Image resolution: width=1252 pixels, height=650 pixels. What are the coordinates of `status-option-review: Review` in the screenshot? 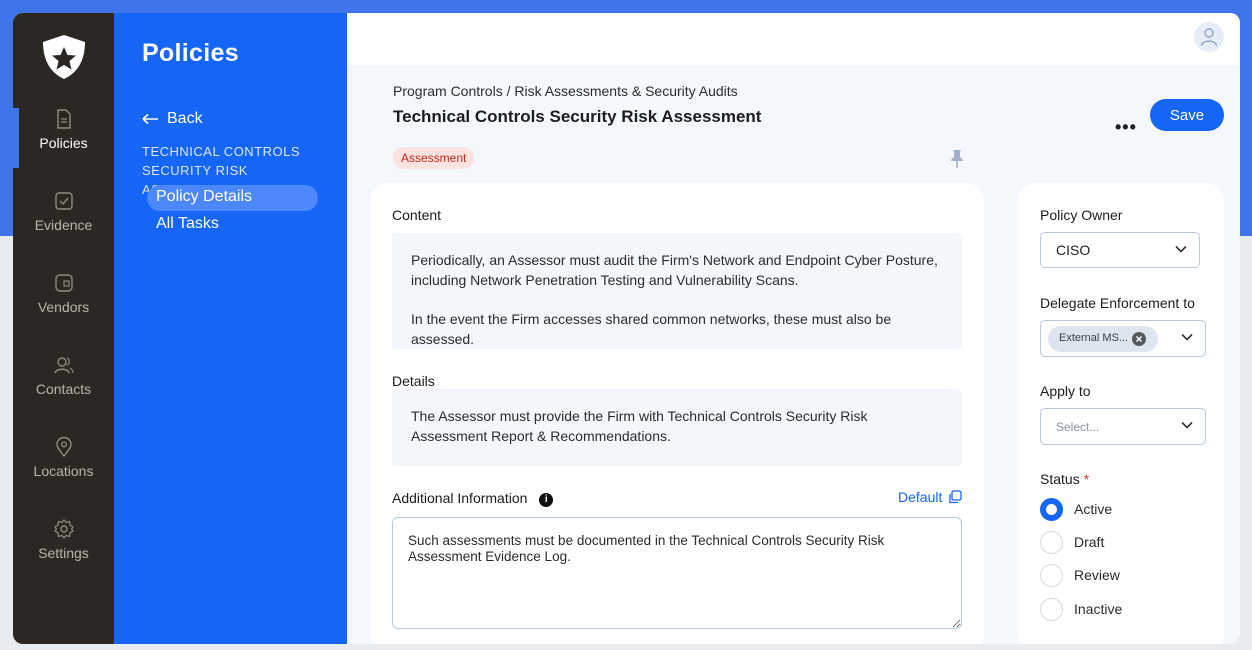 It's located at (1080, 575).